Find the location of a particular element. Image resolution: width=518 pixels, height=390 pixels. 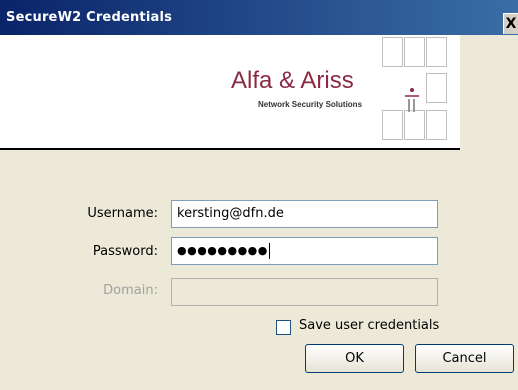

logo-name: Alfa & Ariss is located at coordinates (292, 80).